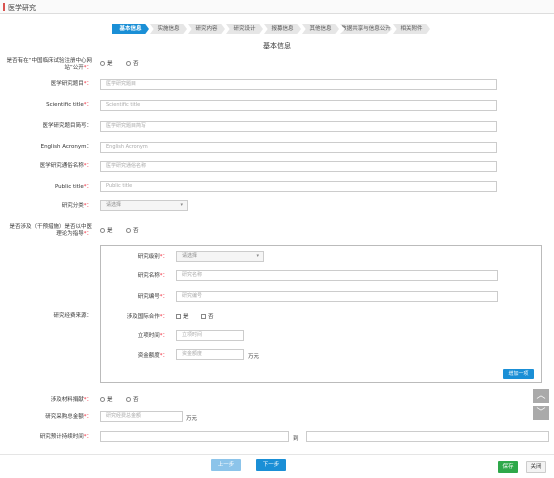 This screenshot has height=478, width=554. What do you see at coordinates (244, 29) in the screenshot?
I see `step-design: 研究设计` at bounding box center [244, 29].